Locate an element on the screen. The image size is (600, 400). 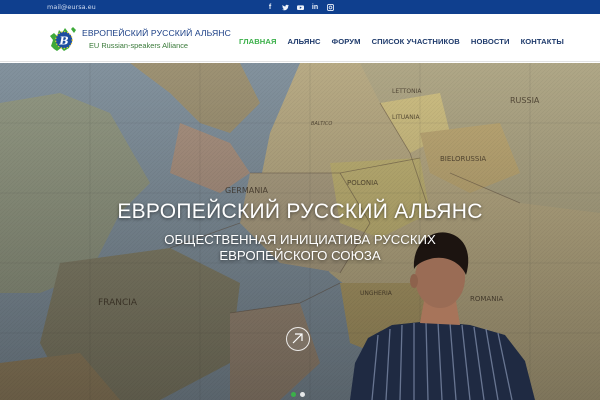
social-links: f in is located at coordinates (300, 7).